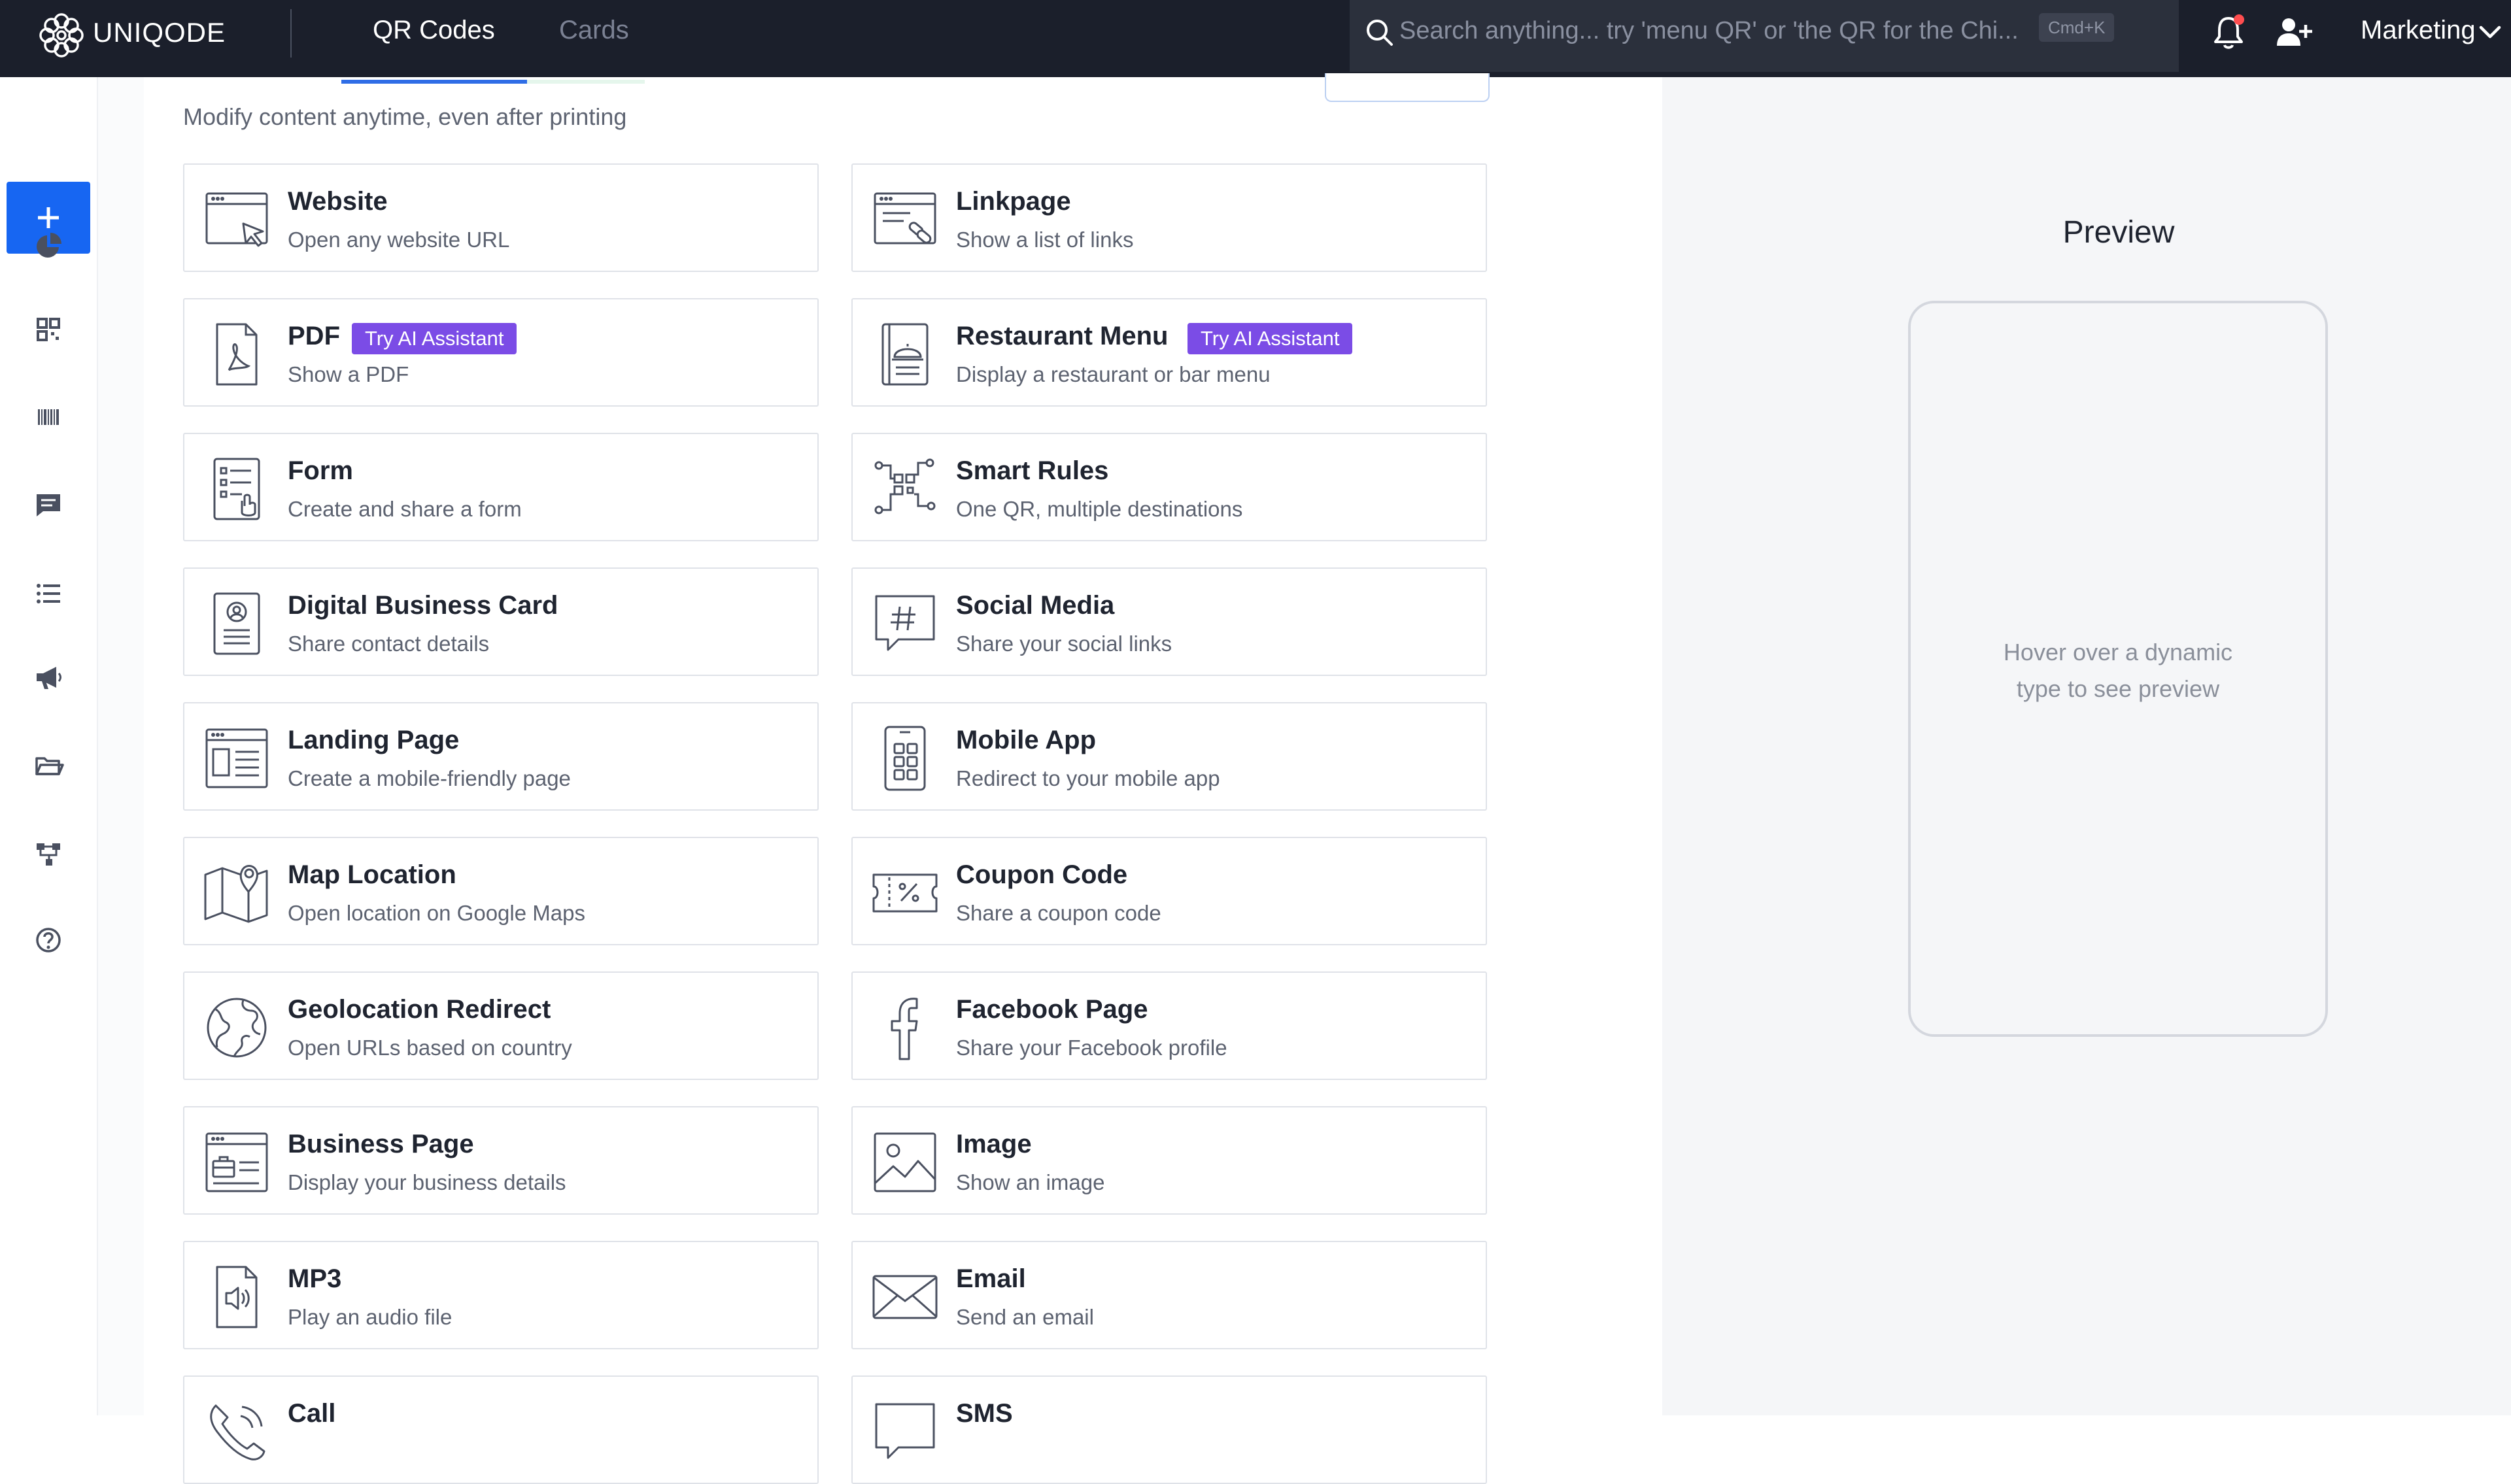  What do you see at coordinates (984, 1413) in the screenshot?
I see `card-title: SMS` at bounding box center [984, 1413].